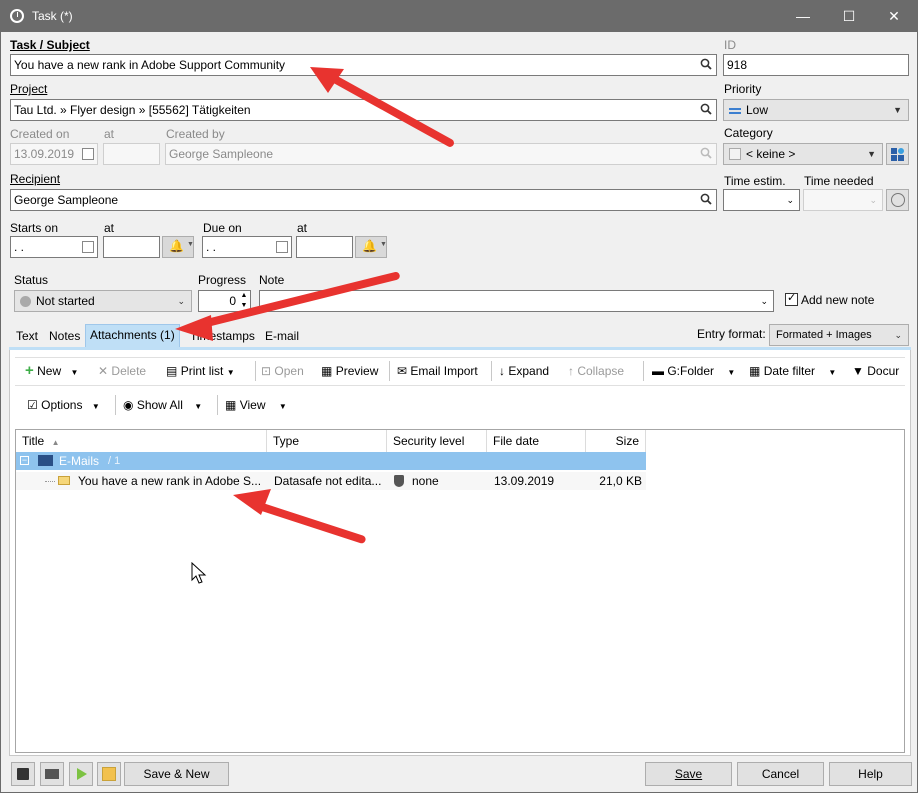  What do you see at coordinates (536, 441) in the screenshot?
I see `column-header-date: File date` at bounding box center [536, 441].